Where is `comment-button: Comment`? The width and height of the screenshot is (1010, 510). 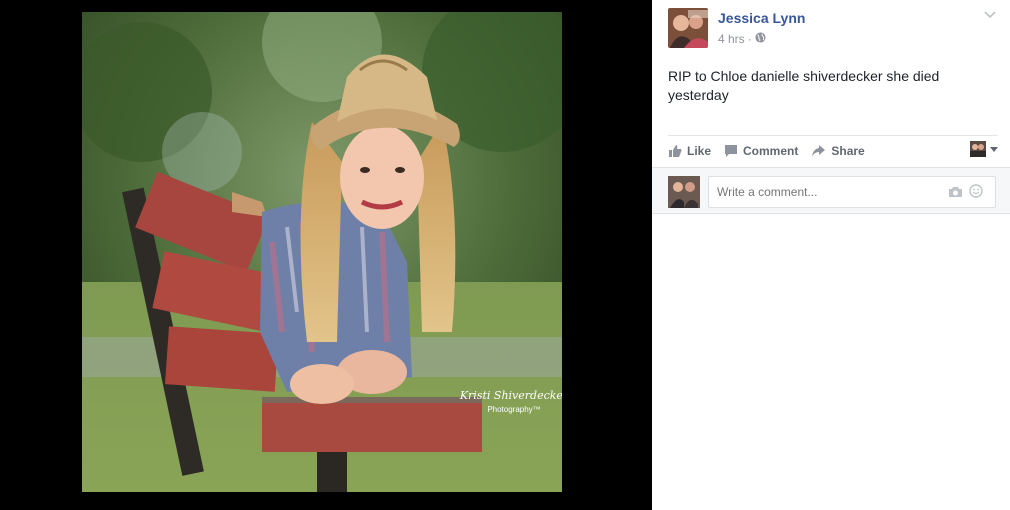
comment-button: Comment is located at coordinates (761, 151).